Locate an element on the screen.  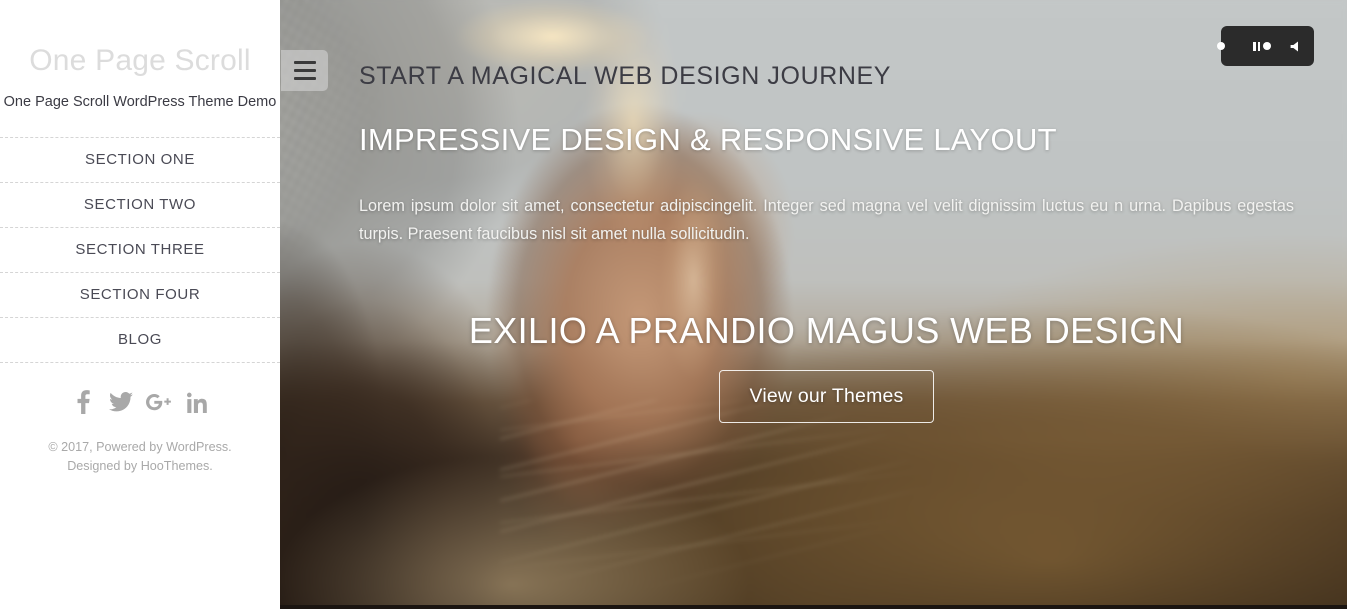
sidebar-item-blog: BLOG is located at coordinates (140, 340).